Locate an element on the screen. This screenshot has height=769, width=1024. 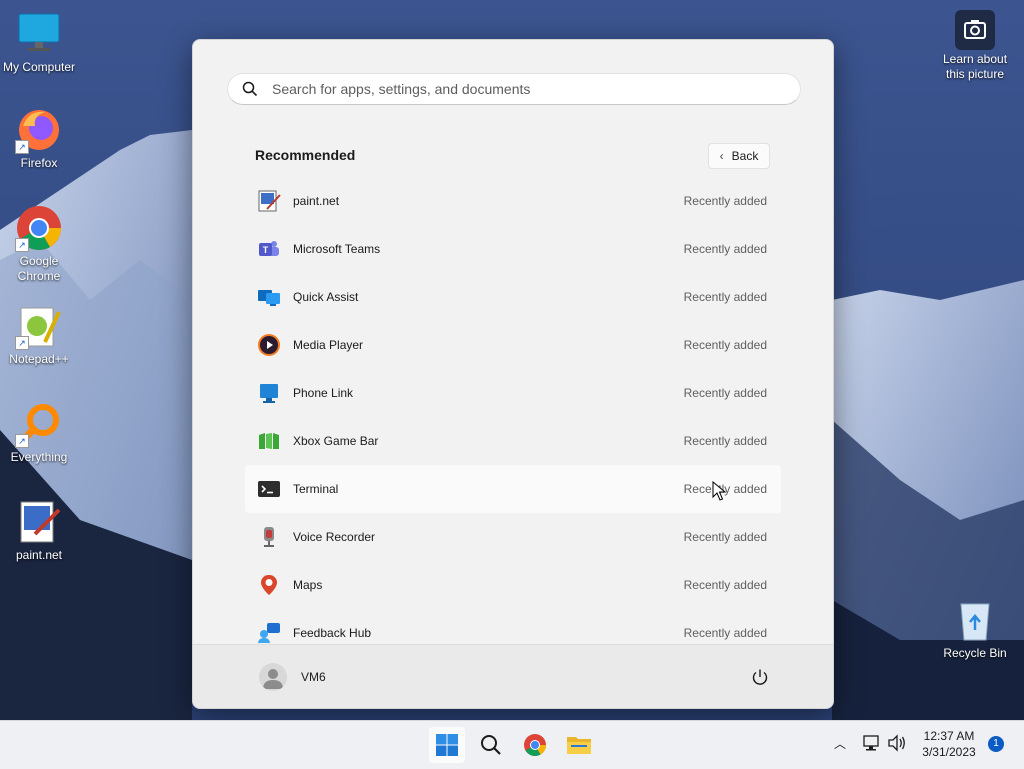
svg-text: T is located at coordinates (266, 250).